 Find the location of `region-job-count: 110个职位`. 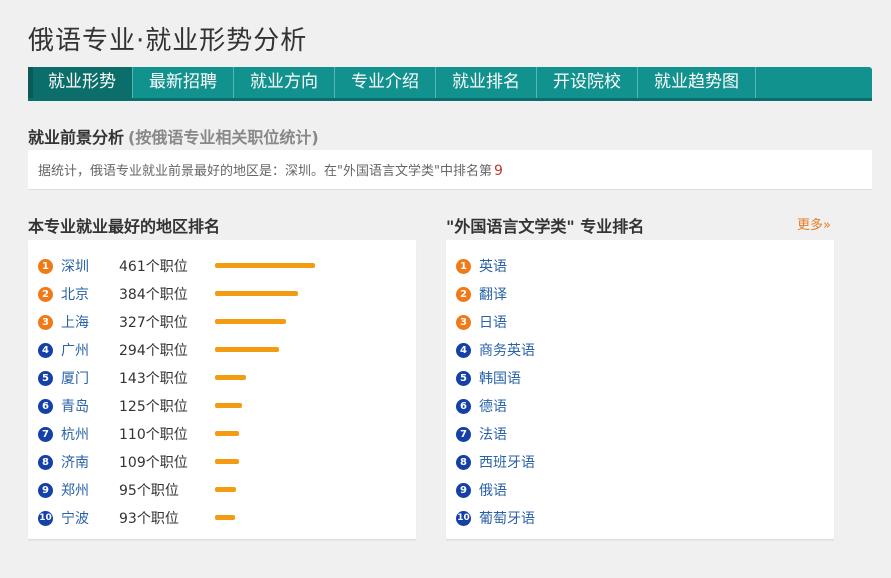

region-job-count: 110个职位 is located at coordinates (153, 435).